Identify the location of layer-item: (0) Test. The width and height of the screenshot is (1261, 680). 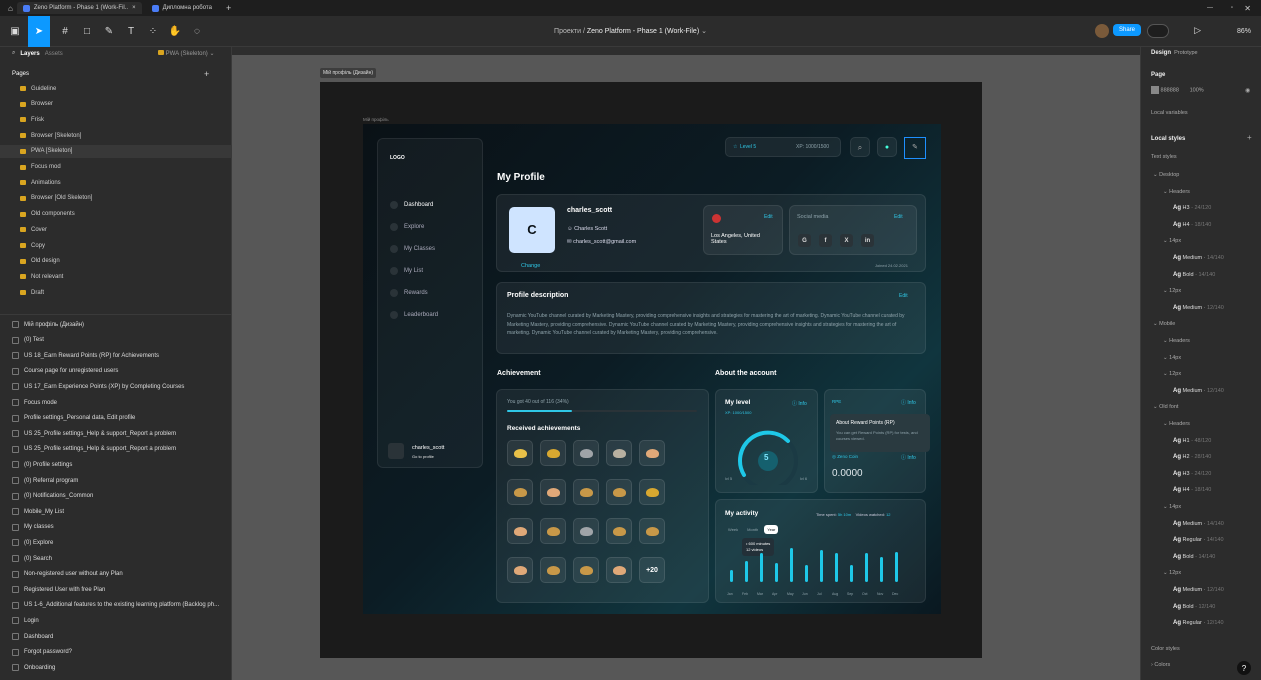
(116, 340).